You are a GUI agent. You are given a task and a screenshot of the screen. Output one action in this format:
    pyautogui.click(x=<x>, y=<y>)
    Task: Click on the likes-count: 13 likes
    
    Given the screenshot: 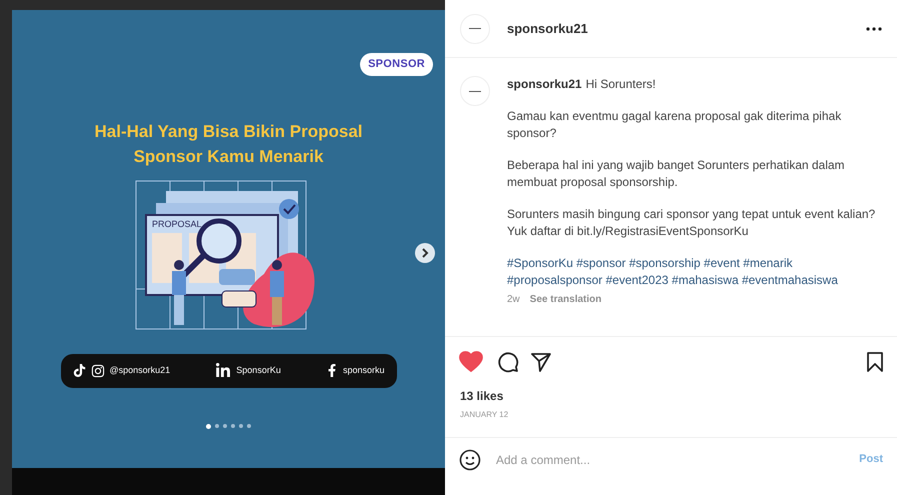 What is the action you would take?
    pyautogui.click(x=671, y=396)
    